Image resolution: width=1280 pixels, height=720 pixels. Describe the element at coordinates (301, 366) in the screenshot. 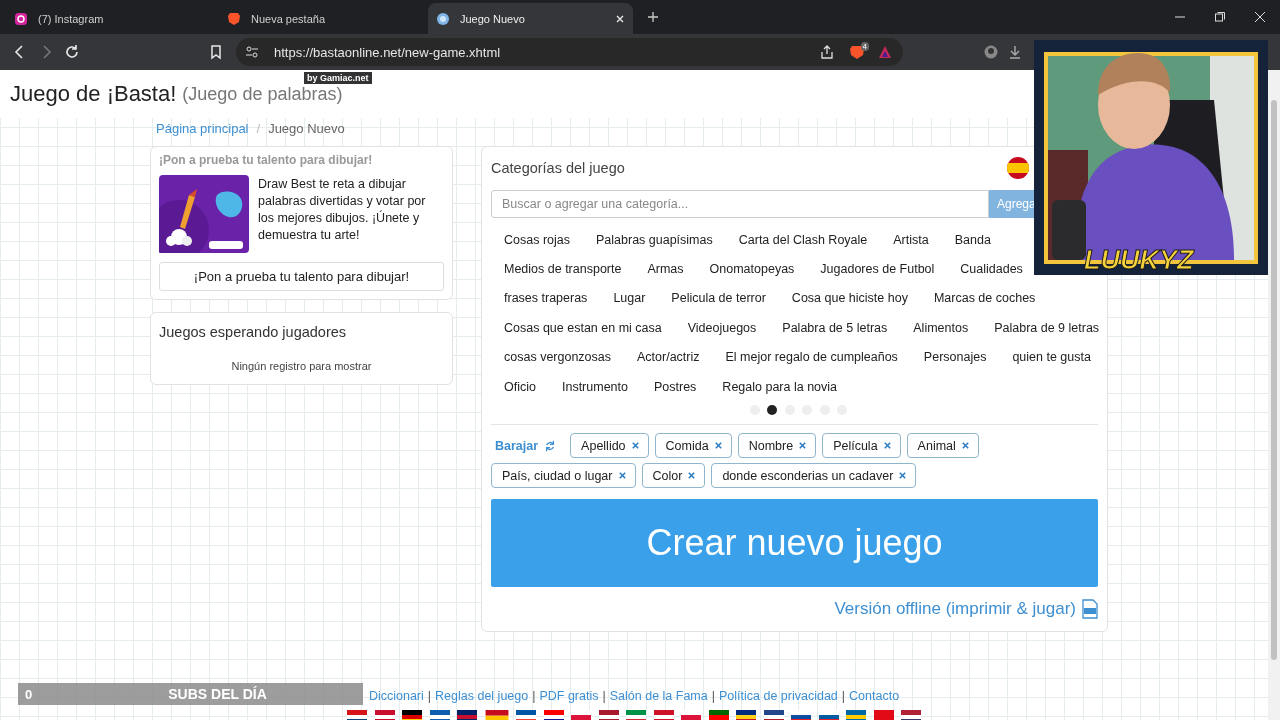

I see `empty-message: Ningún registro para mostrar` at that location.